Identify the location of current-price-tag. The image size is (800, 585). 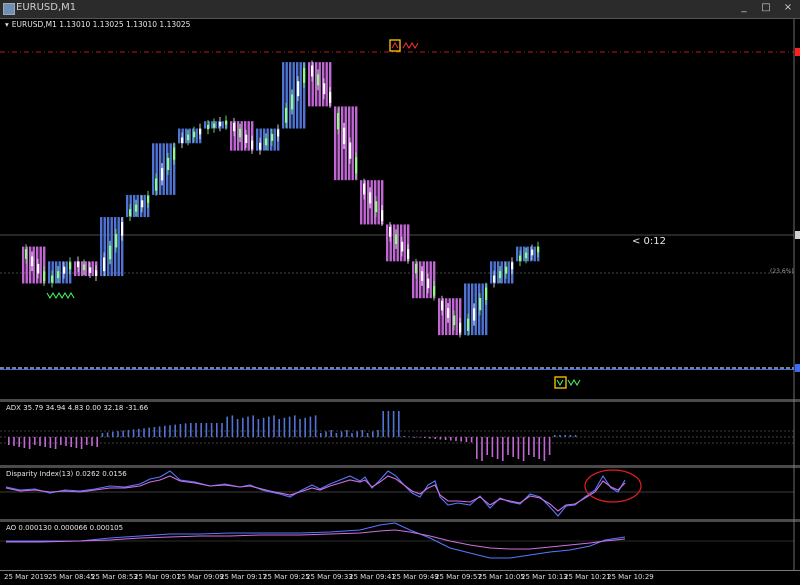
(797, 235).